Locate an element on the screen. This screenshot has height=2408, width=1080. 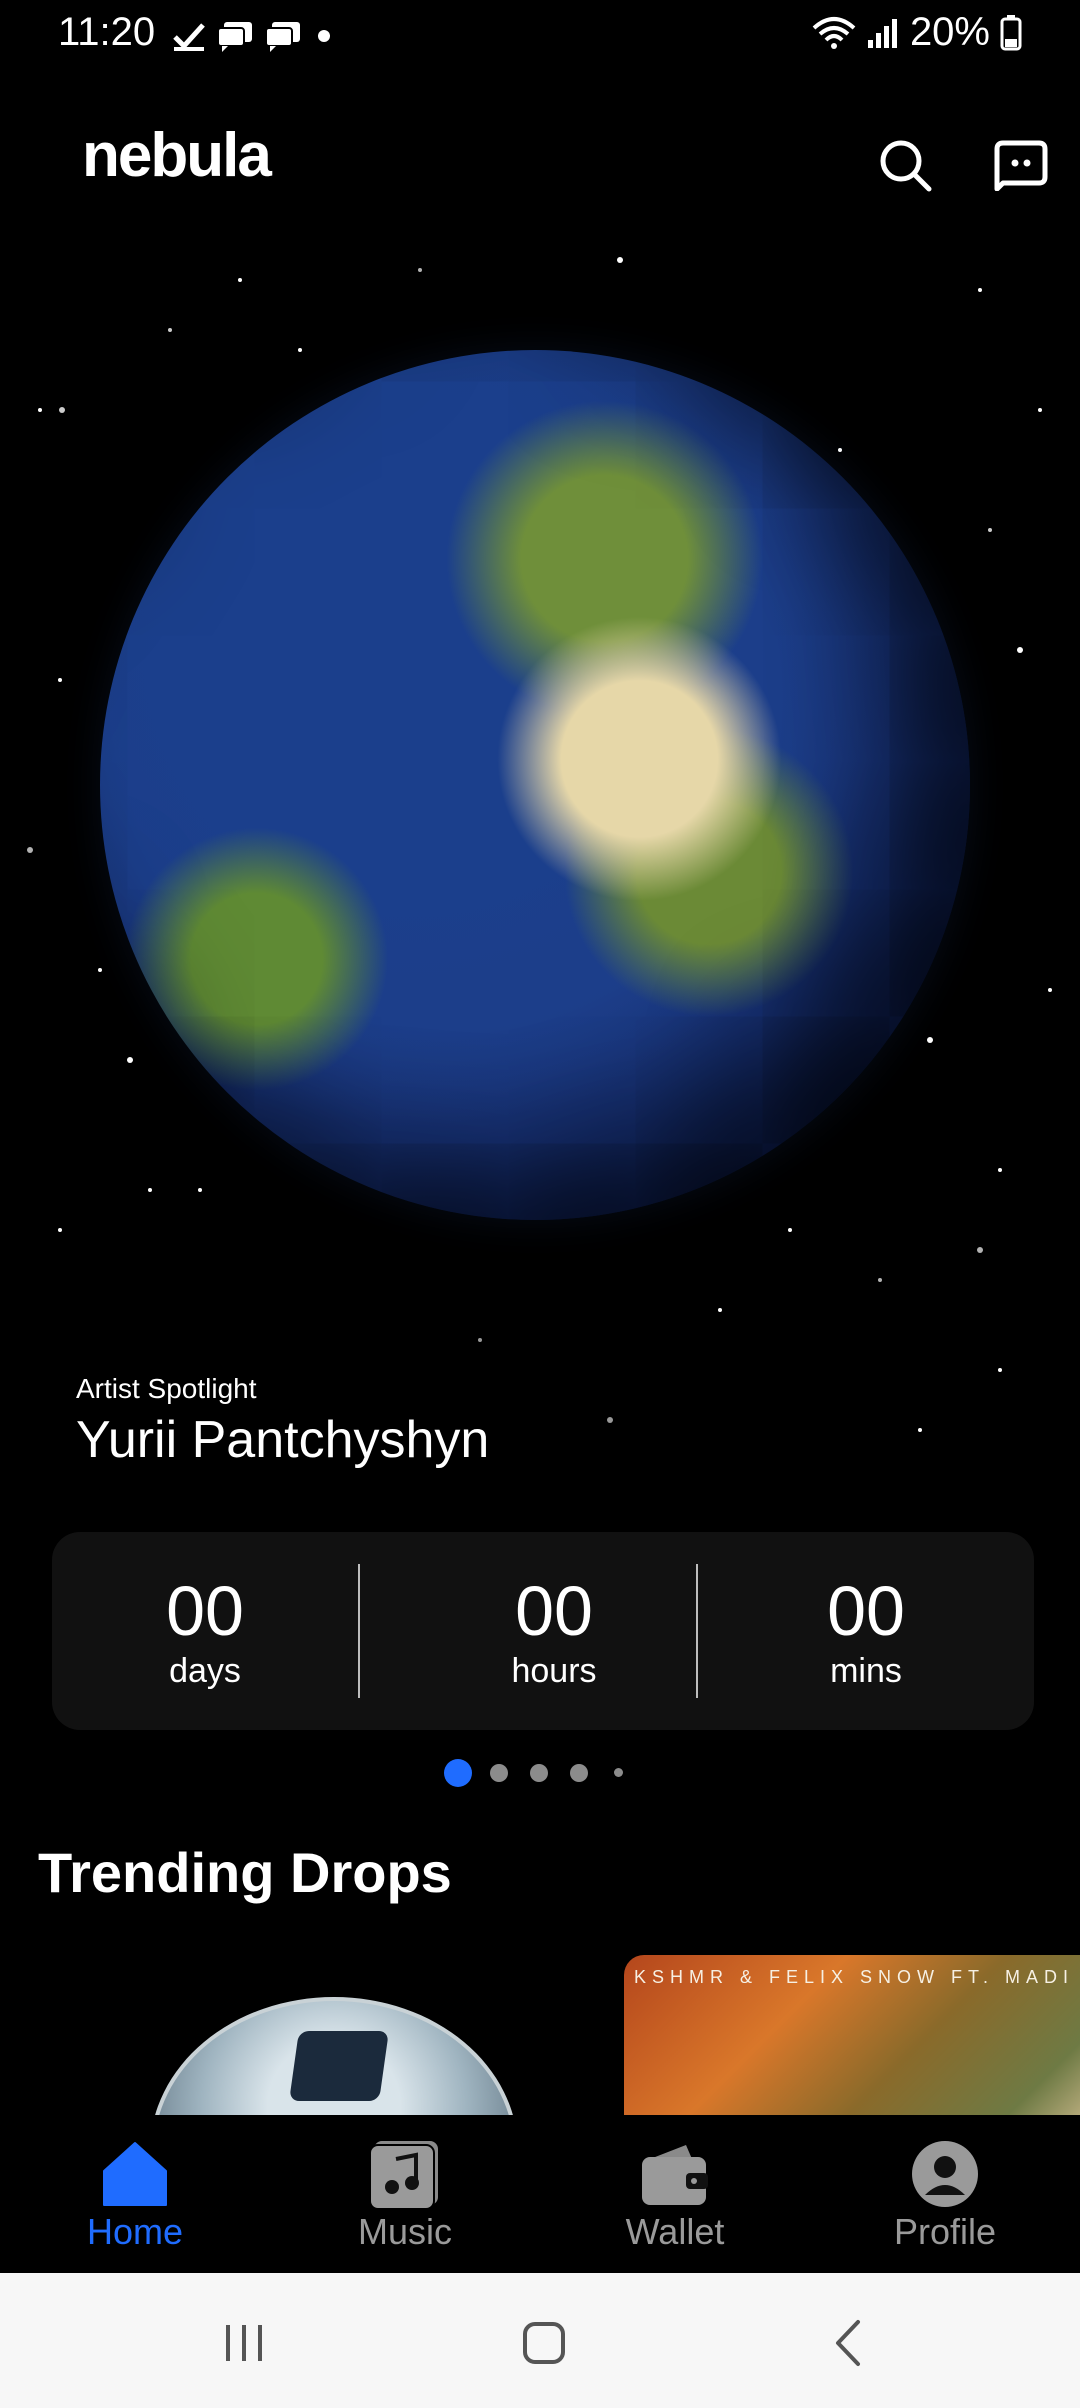
recent-apps-button is located at coordinates (244, 2343).